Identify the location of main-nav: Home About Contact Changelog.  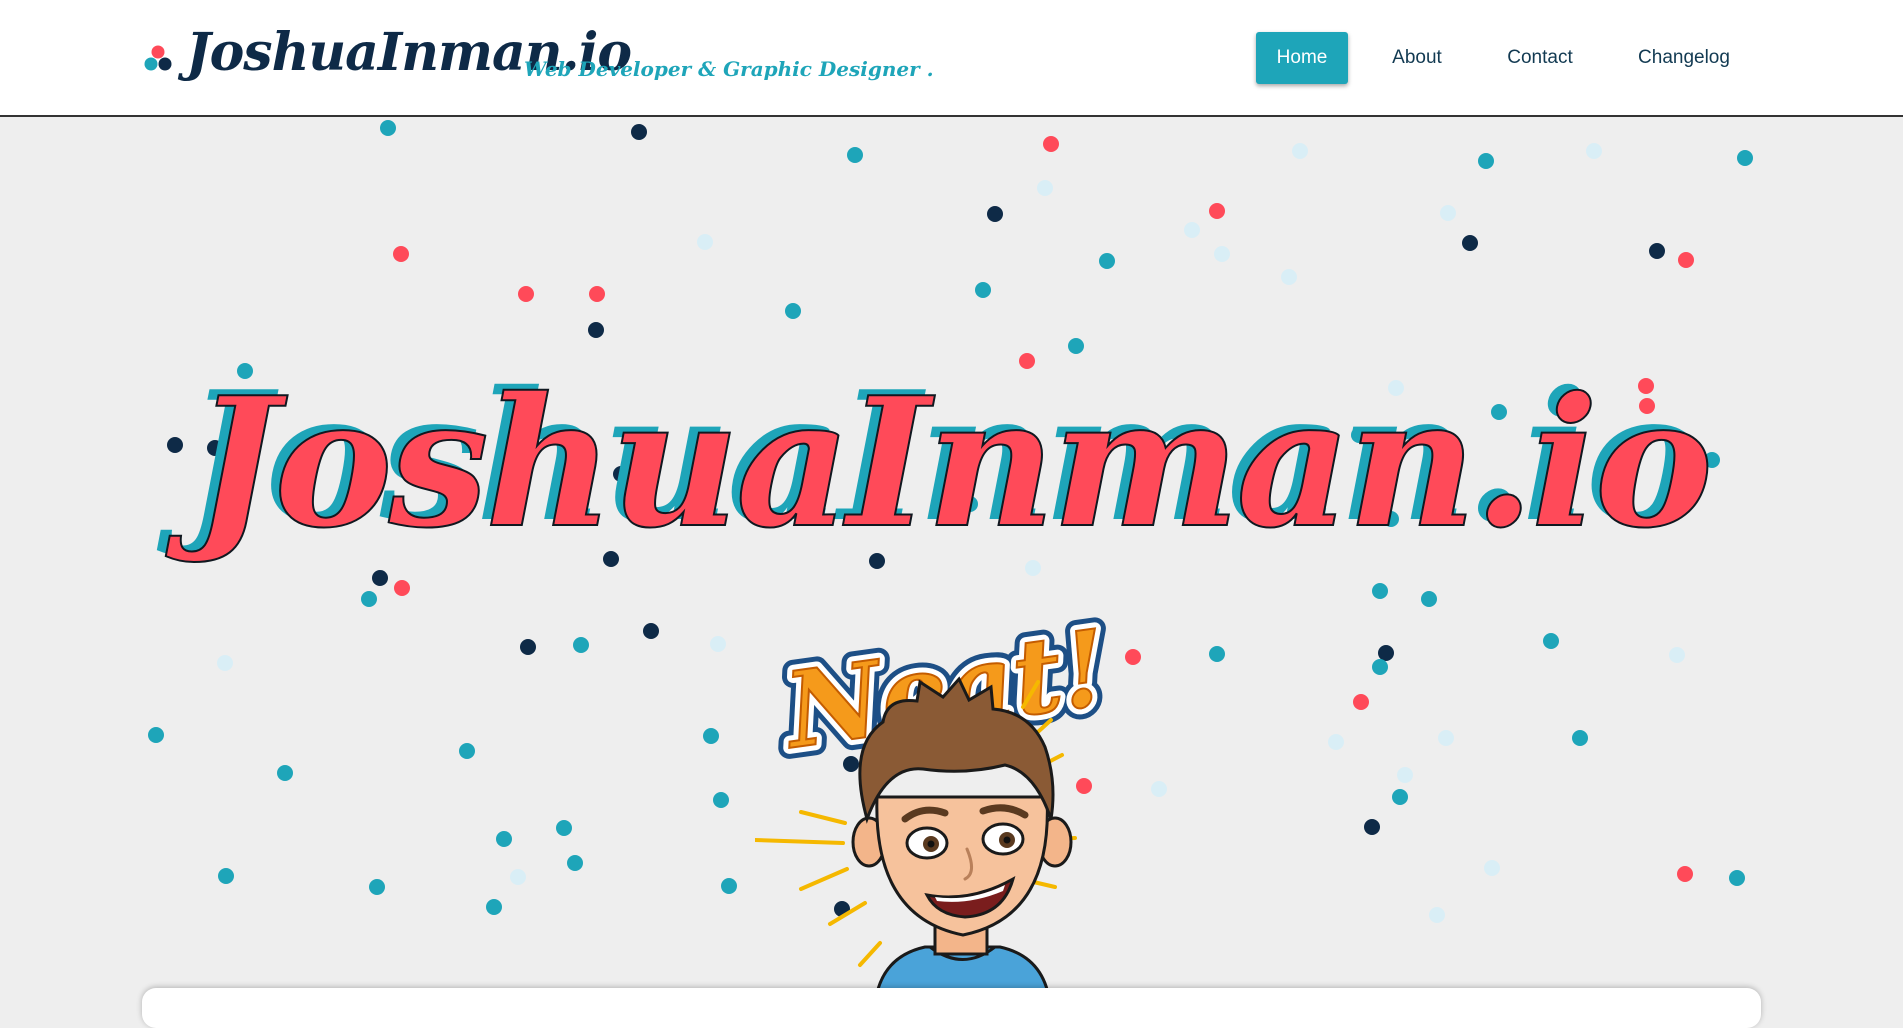
(951, 58).